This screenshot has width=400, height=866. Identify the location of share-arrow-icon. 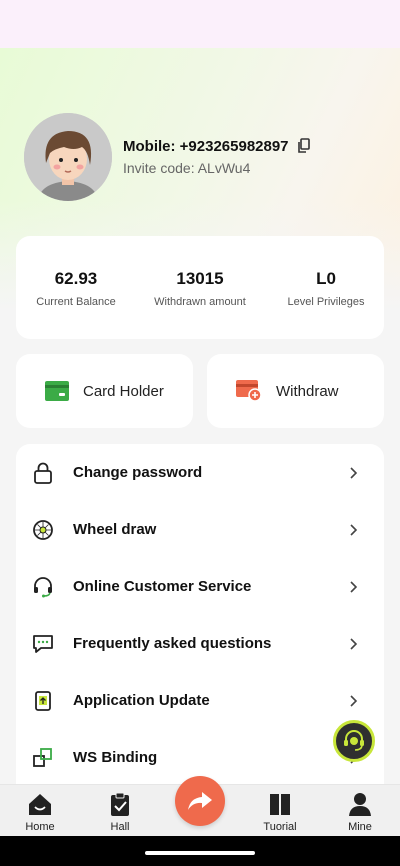
(200, 801).